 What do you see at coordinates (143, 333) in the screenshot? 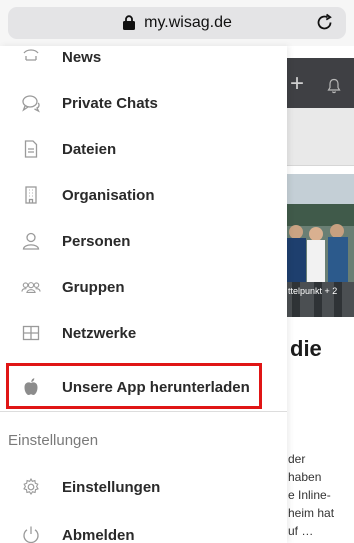
I see `menu-item-netzwerke: Netzwerke` at bounding box center [143, 333].